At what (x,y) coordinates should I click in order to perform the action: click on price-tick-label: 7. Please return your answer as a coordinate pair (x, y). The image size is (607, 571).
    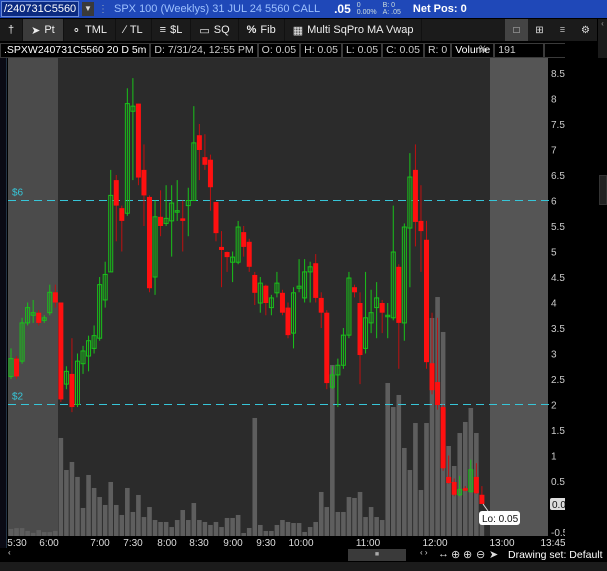
    Looking at the image, I should click on (554, 151).